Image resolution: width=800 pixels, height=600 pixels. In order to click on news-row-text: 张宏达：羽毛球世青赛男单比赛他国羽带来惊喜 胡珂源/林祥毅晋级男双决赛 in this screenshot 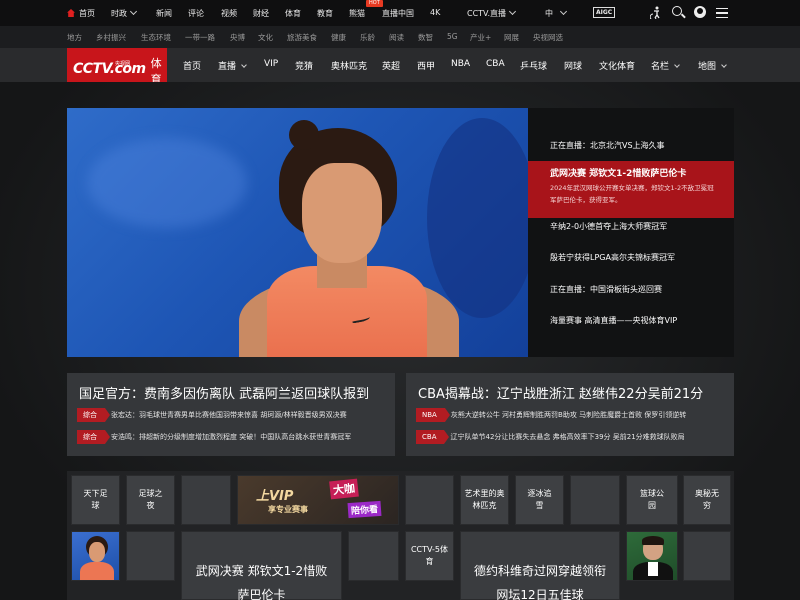, I will do `click(229, 415)`.